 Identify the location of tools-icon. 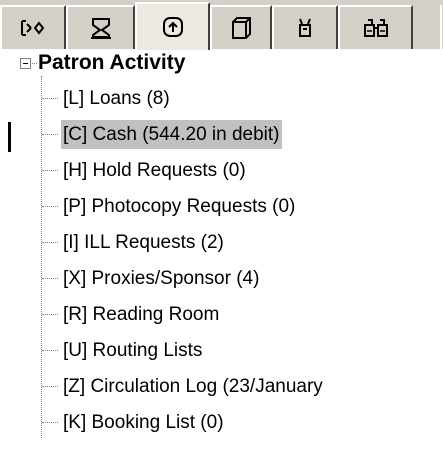
(305, 28).